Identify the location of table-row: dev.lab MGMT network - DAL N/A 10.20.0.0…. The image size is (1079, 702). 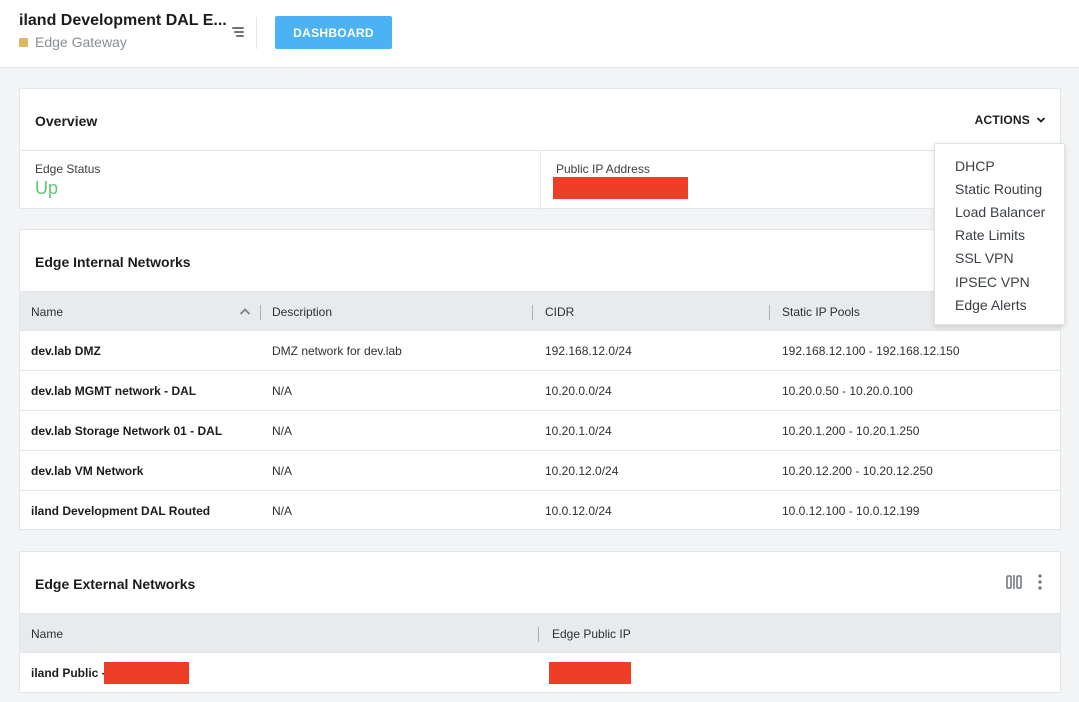
(540, 390).